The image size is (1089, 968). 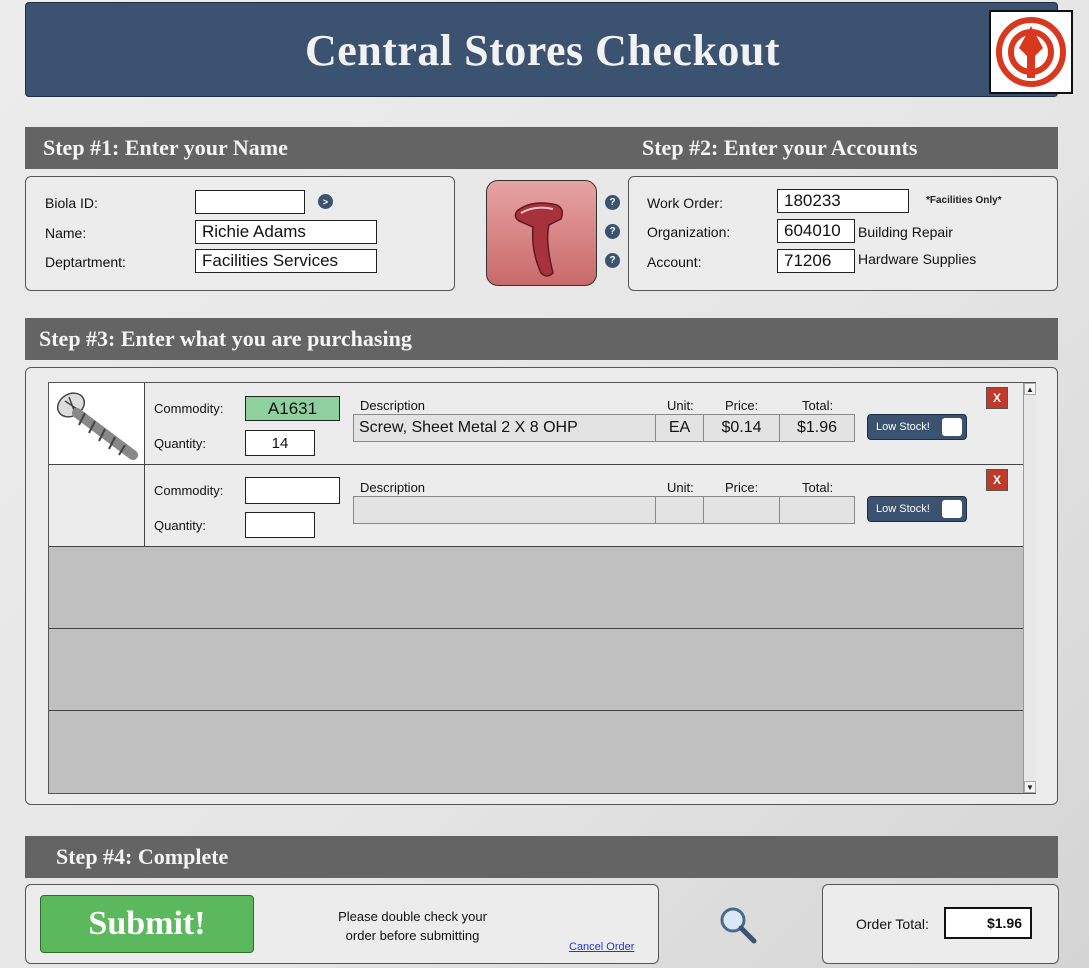 I want to click on item-total: $1.96, so click(x=817, y=427).